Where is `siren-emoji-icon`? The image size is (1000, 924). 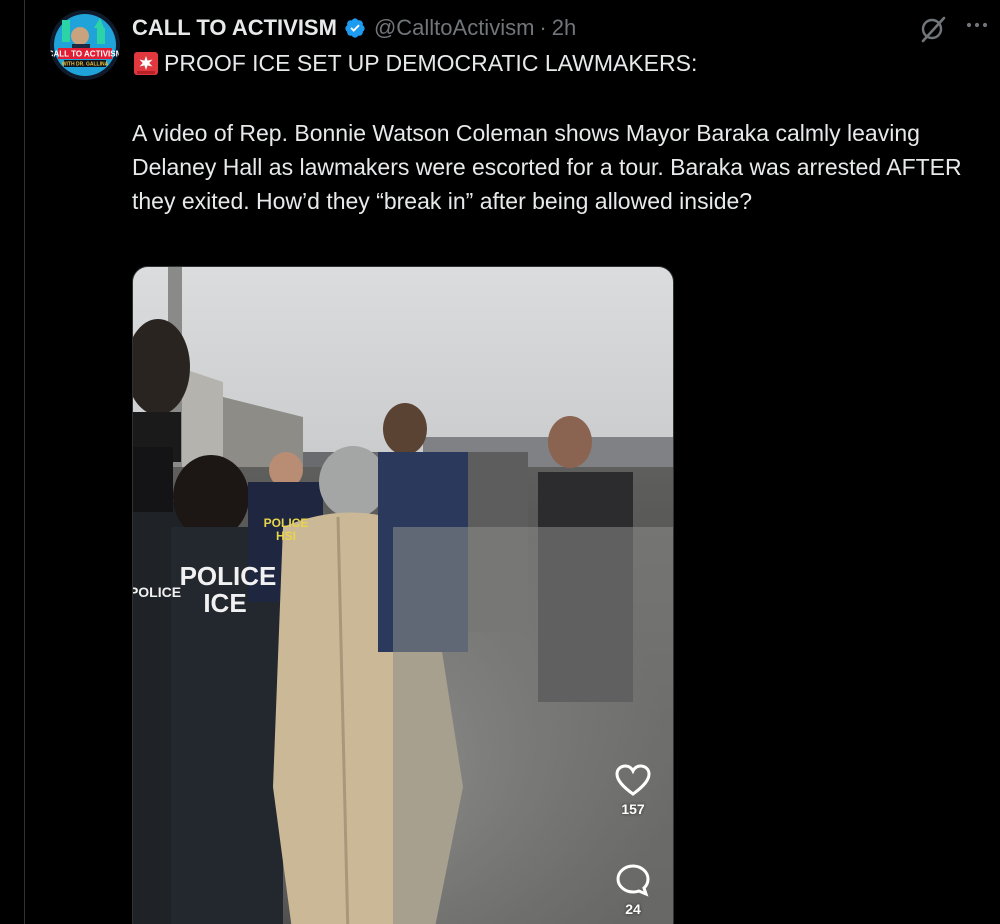
siren-emoji-icon is located at coordinates (146, 63).